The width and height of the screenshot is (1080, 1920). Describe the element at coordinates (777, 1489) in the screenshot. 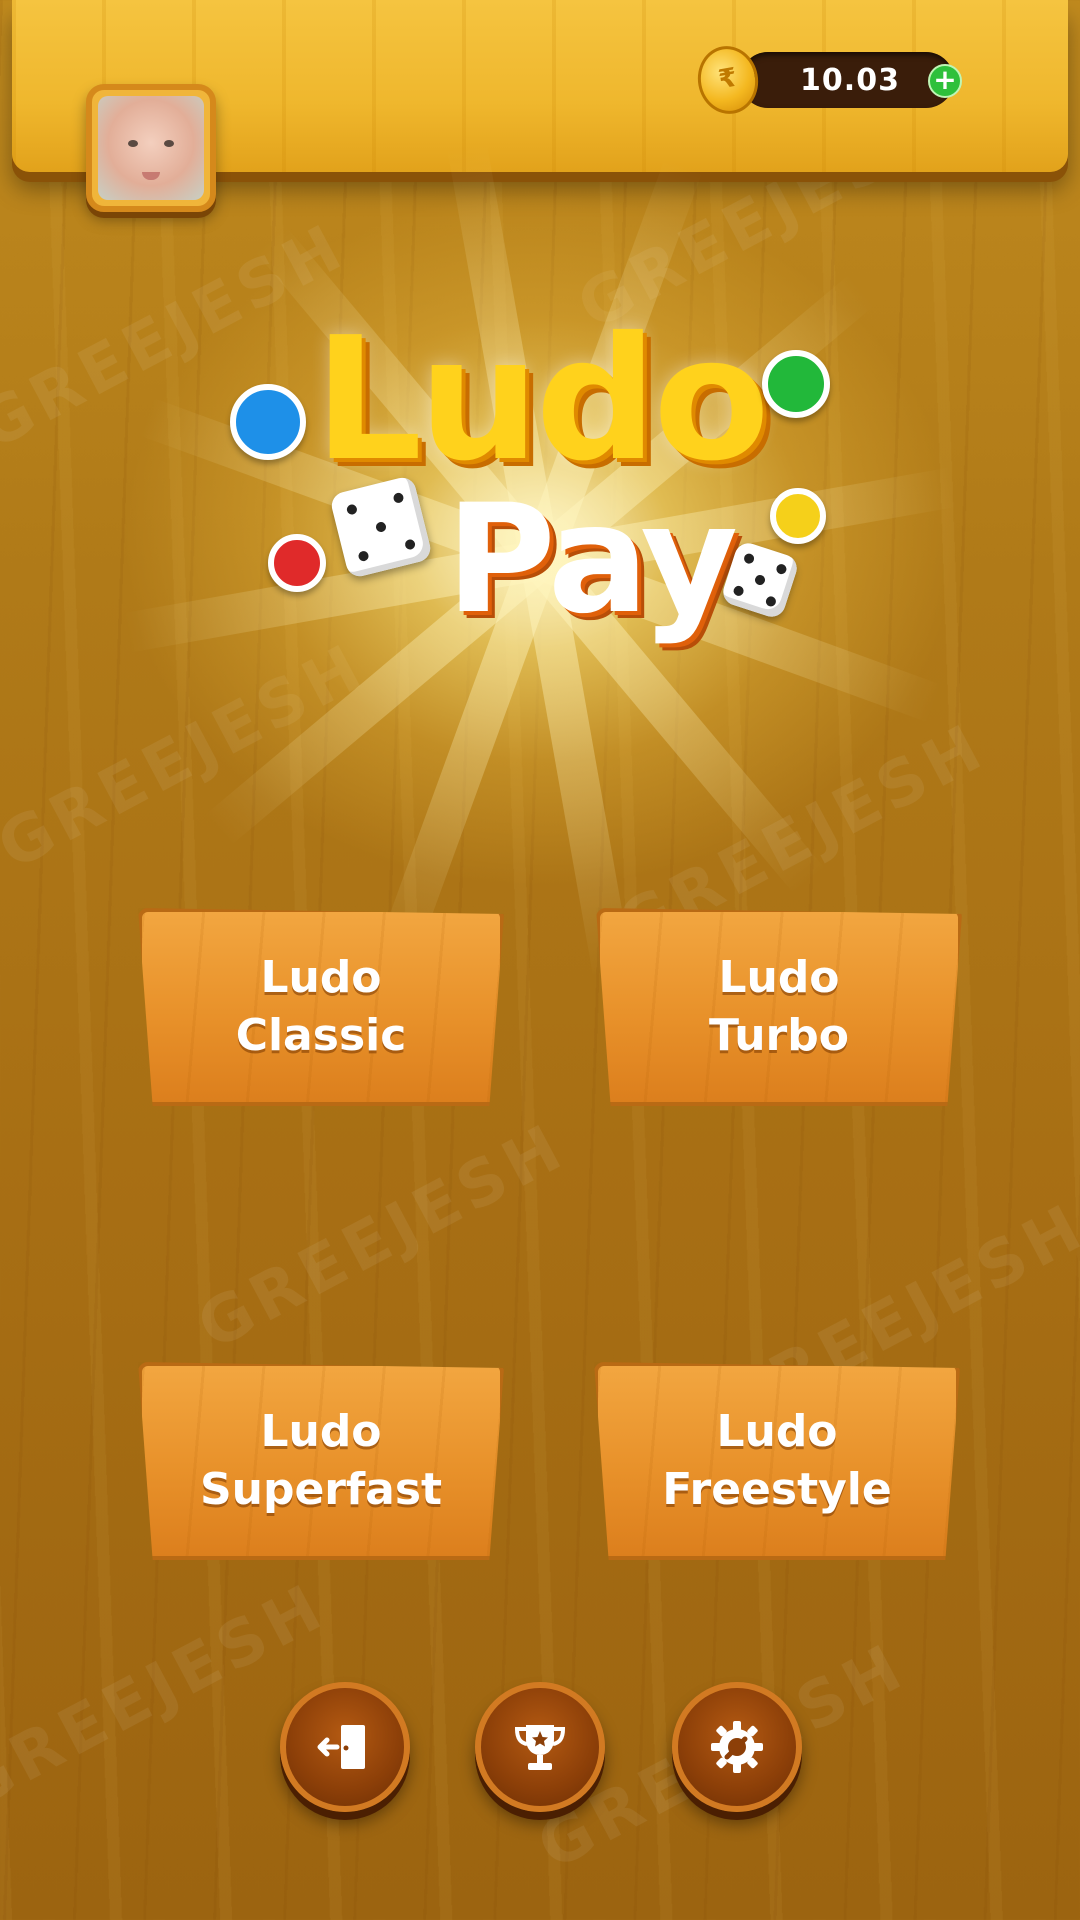

I see `mode-label-line2: Freestyle` at that location.